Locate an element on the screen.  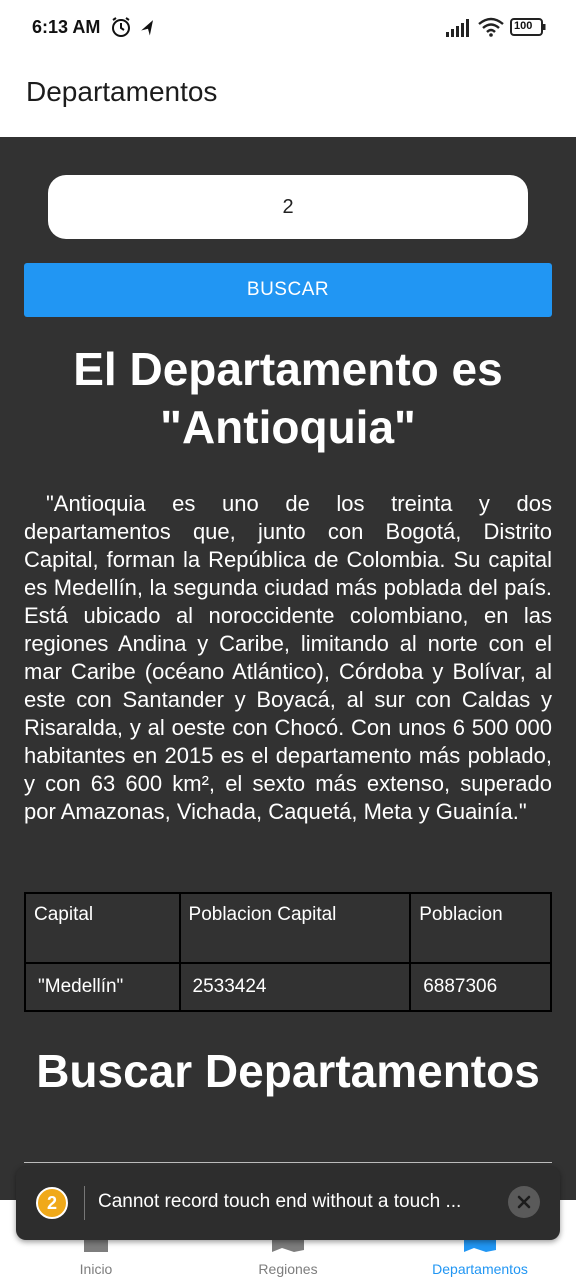
close-icon is located at coordinates (524, 1202).